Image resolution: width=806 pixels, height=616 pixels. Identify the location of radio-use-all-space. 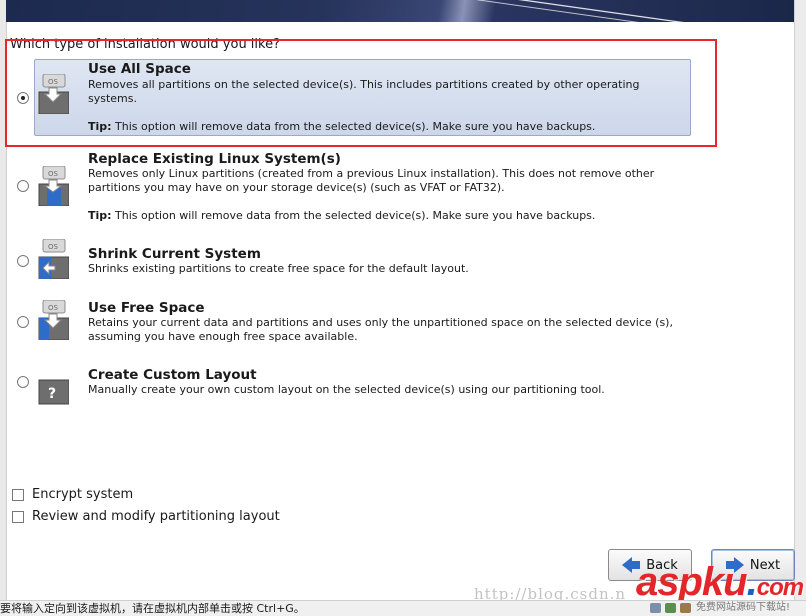
(23, 98).